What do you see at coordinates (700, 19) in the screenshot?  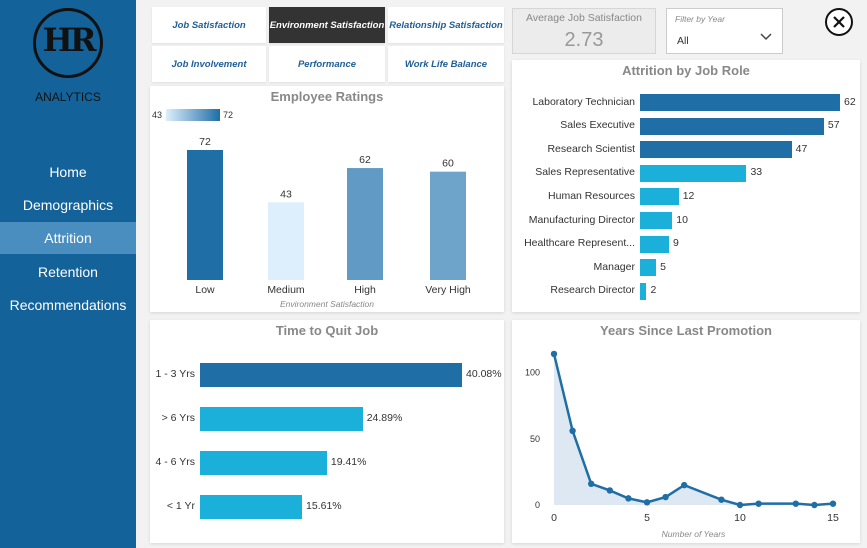 I see `filter-label: Filter by Year` at bounding box center [700, 19].